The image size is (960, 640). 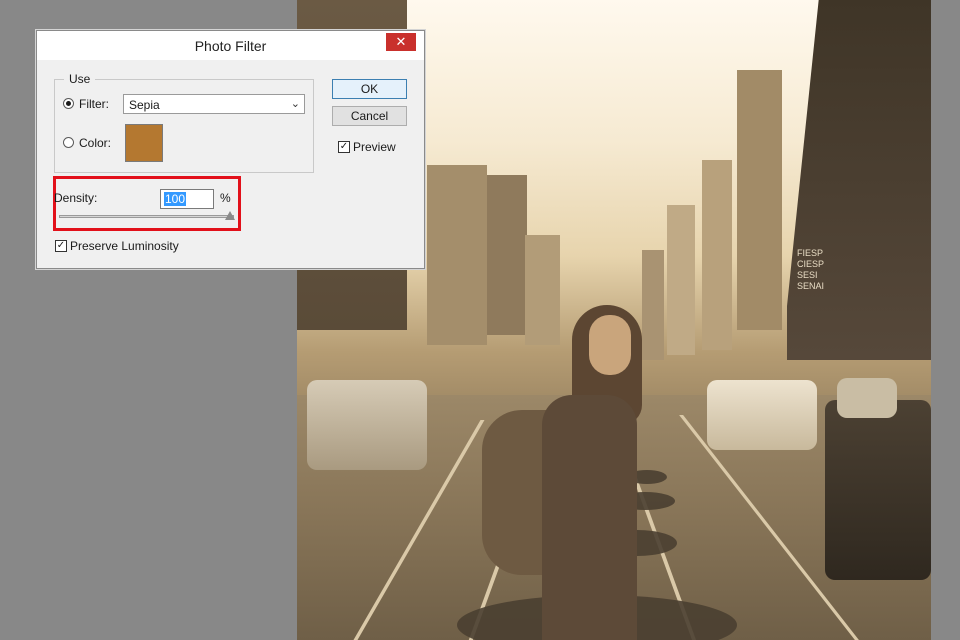 I want to click on close-icon: ✕, so click(x=401, y=41).